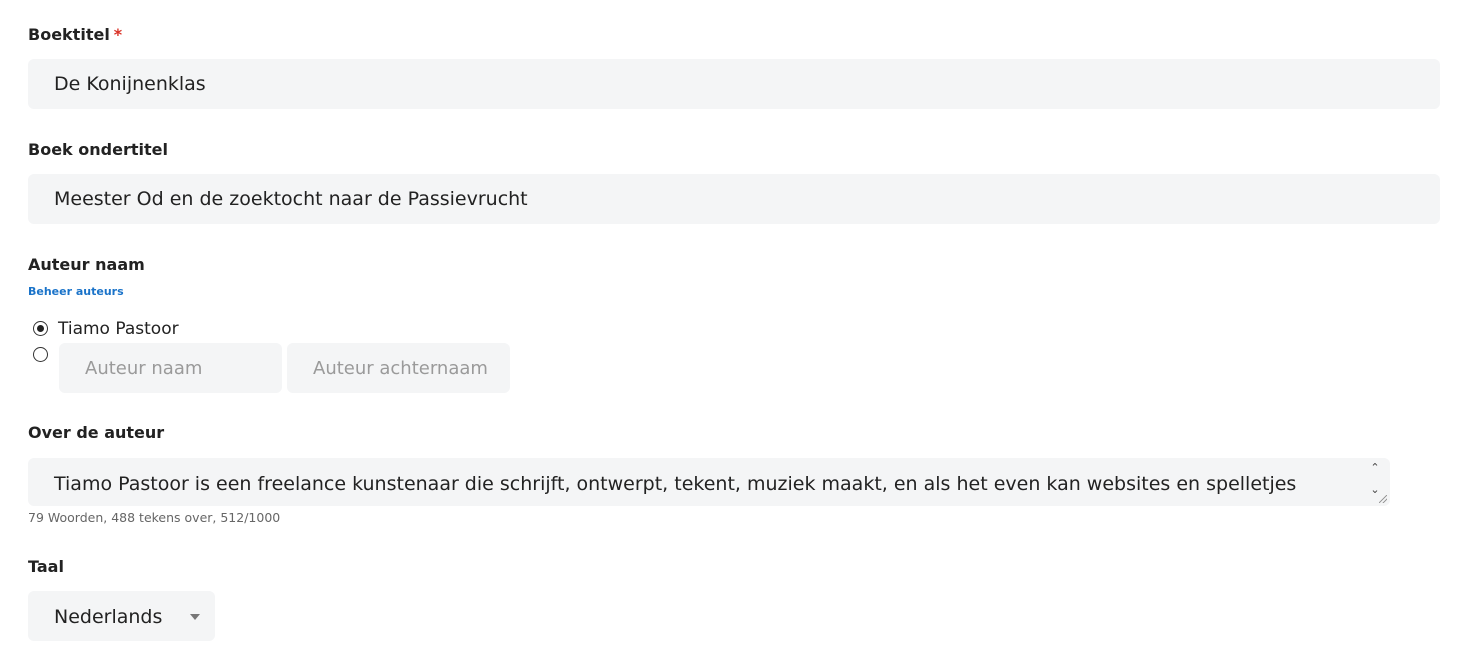  What do you see at coordinates (118, 329) in the screenshot?
I see `author-option-existing-label: Tiamo Pastoor` at bounding box center [118, 329].